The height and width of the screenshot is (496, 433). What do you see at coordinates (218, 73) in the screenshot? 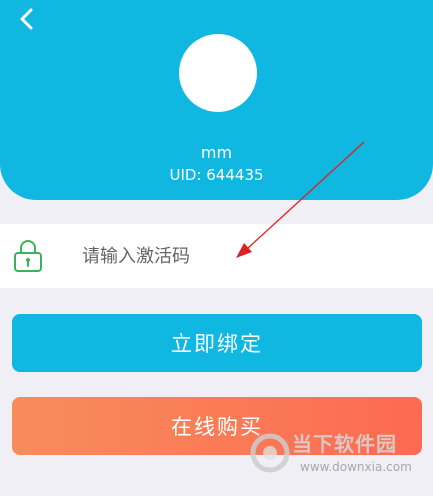
I see `avatar` at bounding box center [218, 73].